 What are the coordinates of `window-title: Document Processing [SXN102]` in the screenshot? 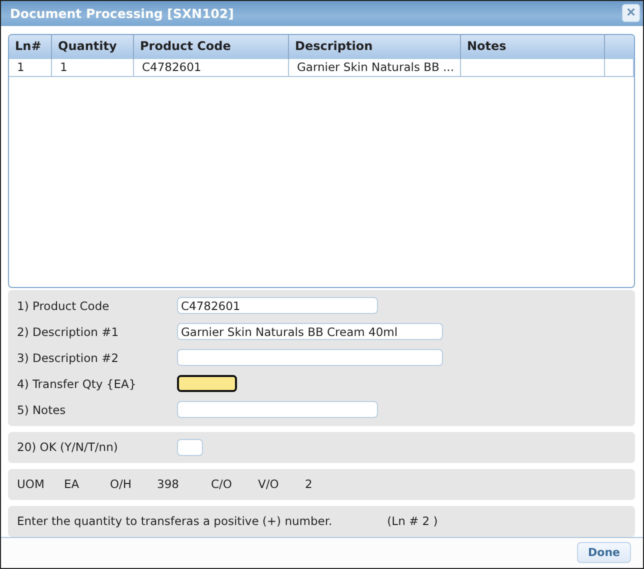 It's located at (122, 13).